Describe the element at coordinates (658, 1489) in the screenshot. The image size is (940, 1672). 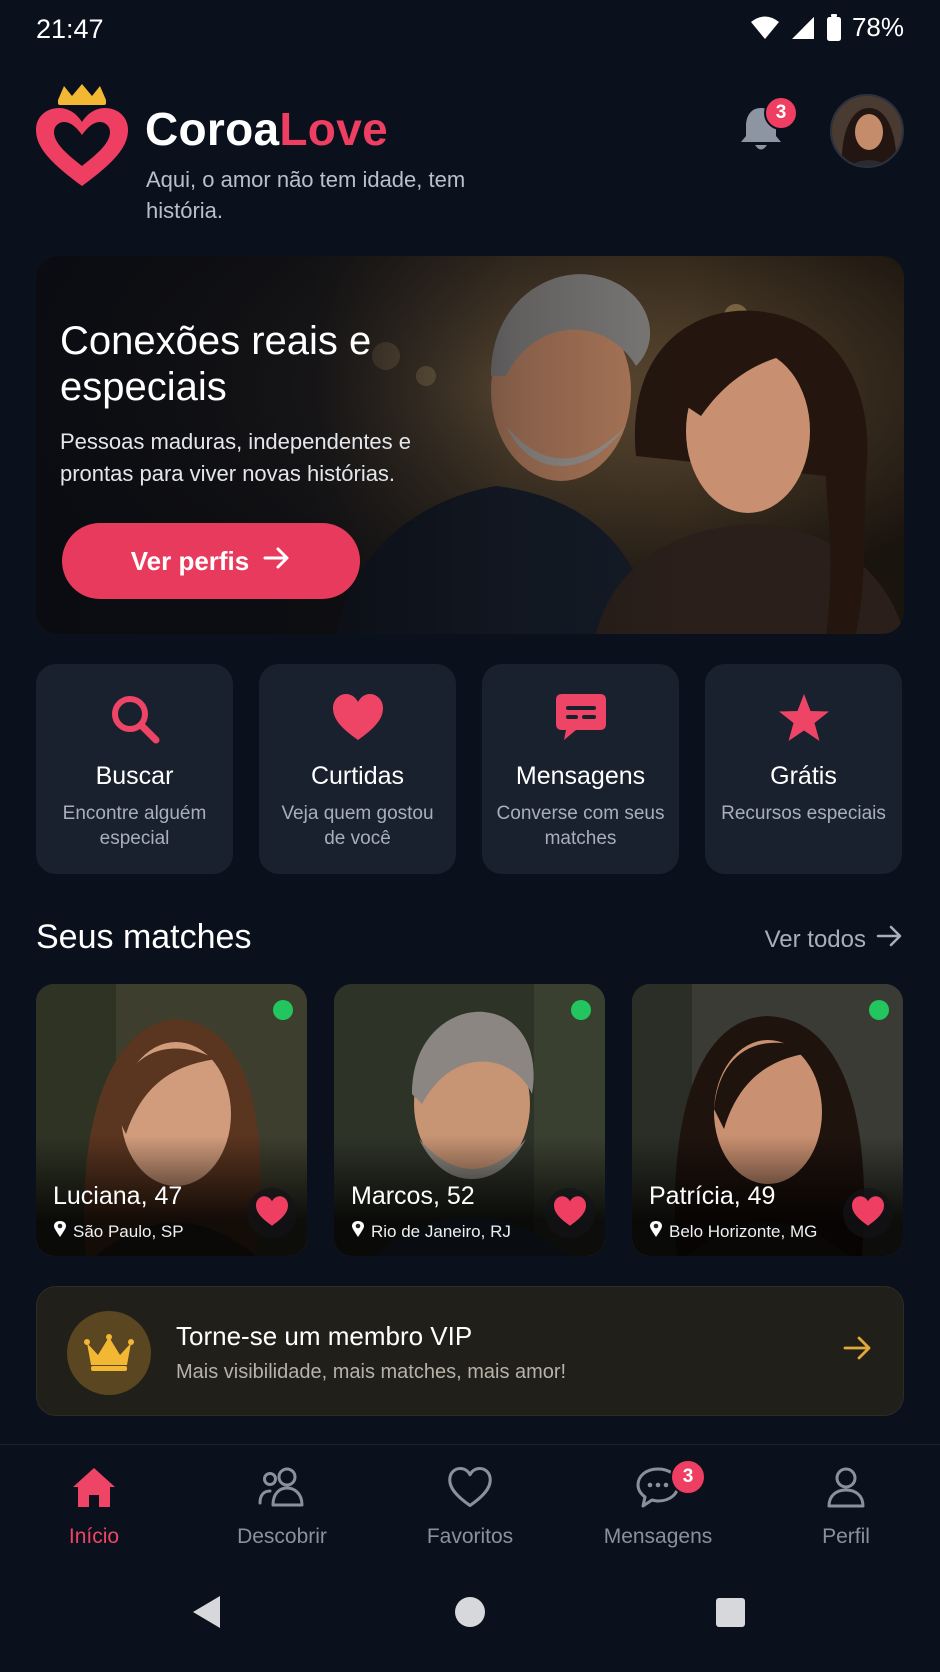
I see `chat-outline-icon` at that location.